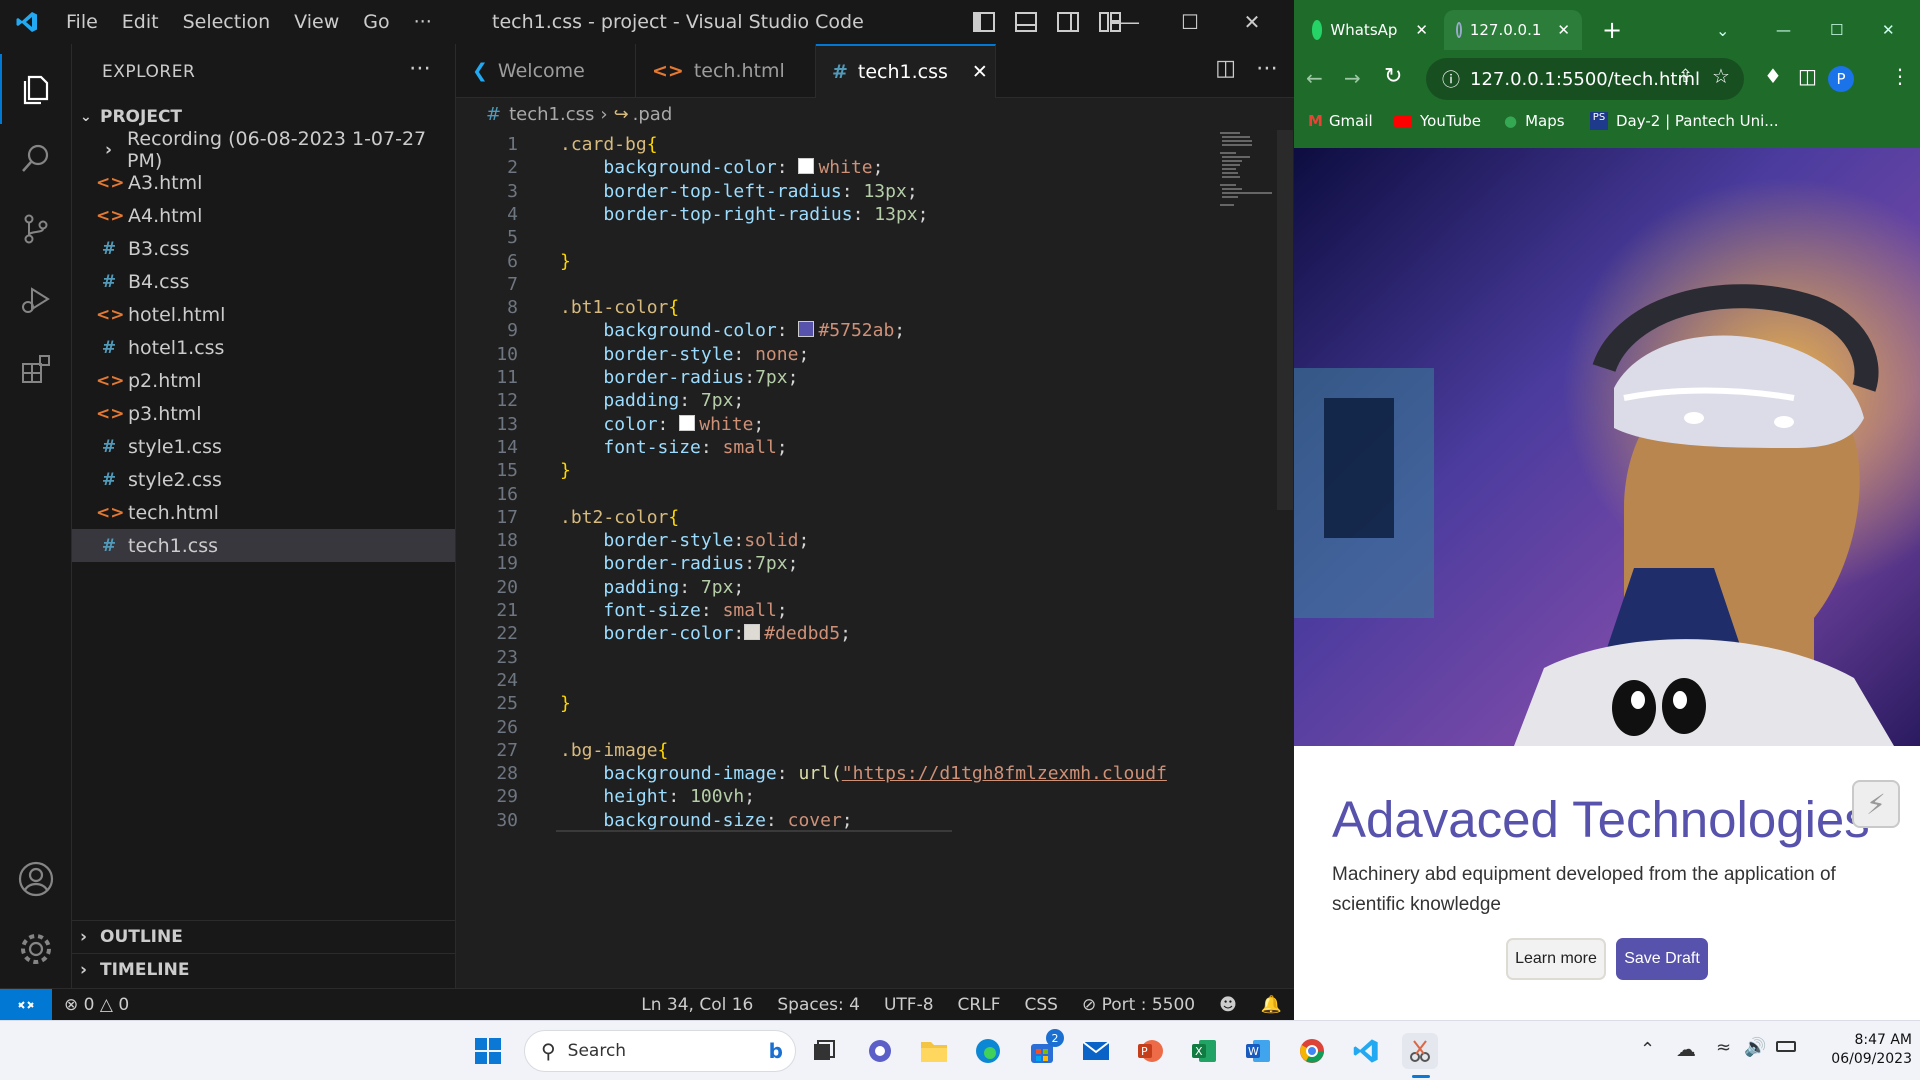  Describe the element at coordinates (1860, 1050) in the screenshot. I see `system-clock: 8:47 AM 06/09/2023` at that location.